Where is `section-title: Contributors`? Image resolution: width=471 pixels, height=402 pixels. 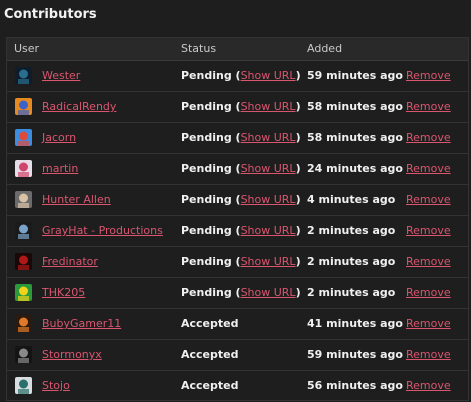 section-title: Contributors is located at coordinates (50, 14).